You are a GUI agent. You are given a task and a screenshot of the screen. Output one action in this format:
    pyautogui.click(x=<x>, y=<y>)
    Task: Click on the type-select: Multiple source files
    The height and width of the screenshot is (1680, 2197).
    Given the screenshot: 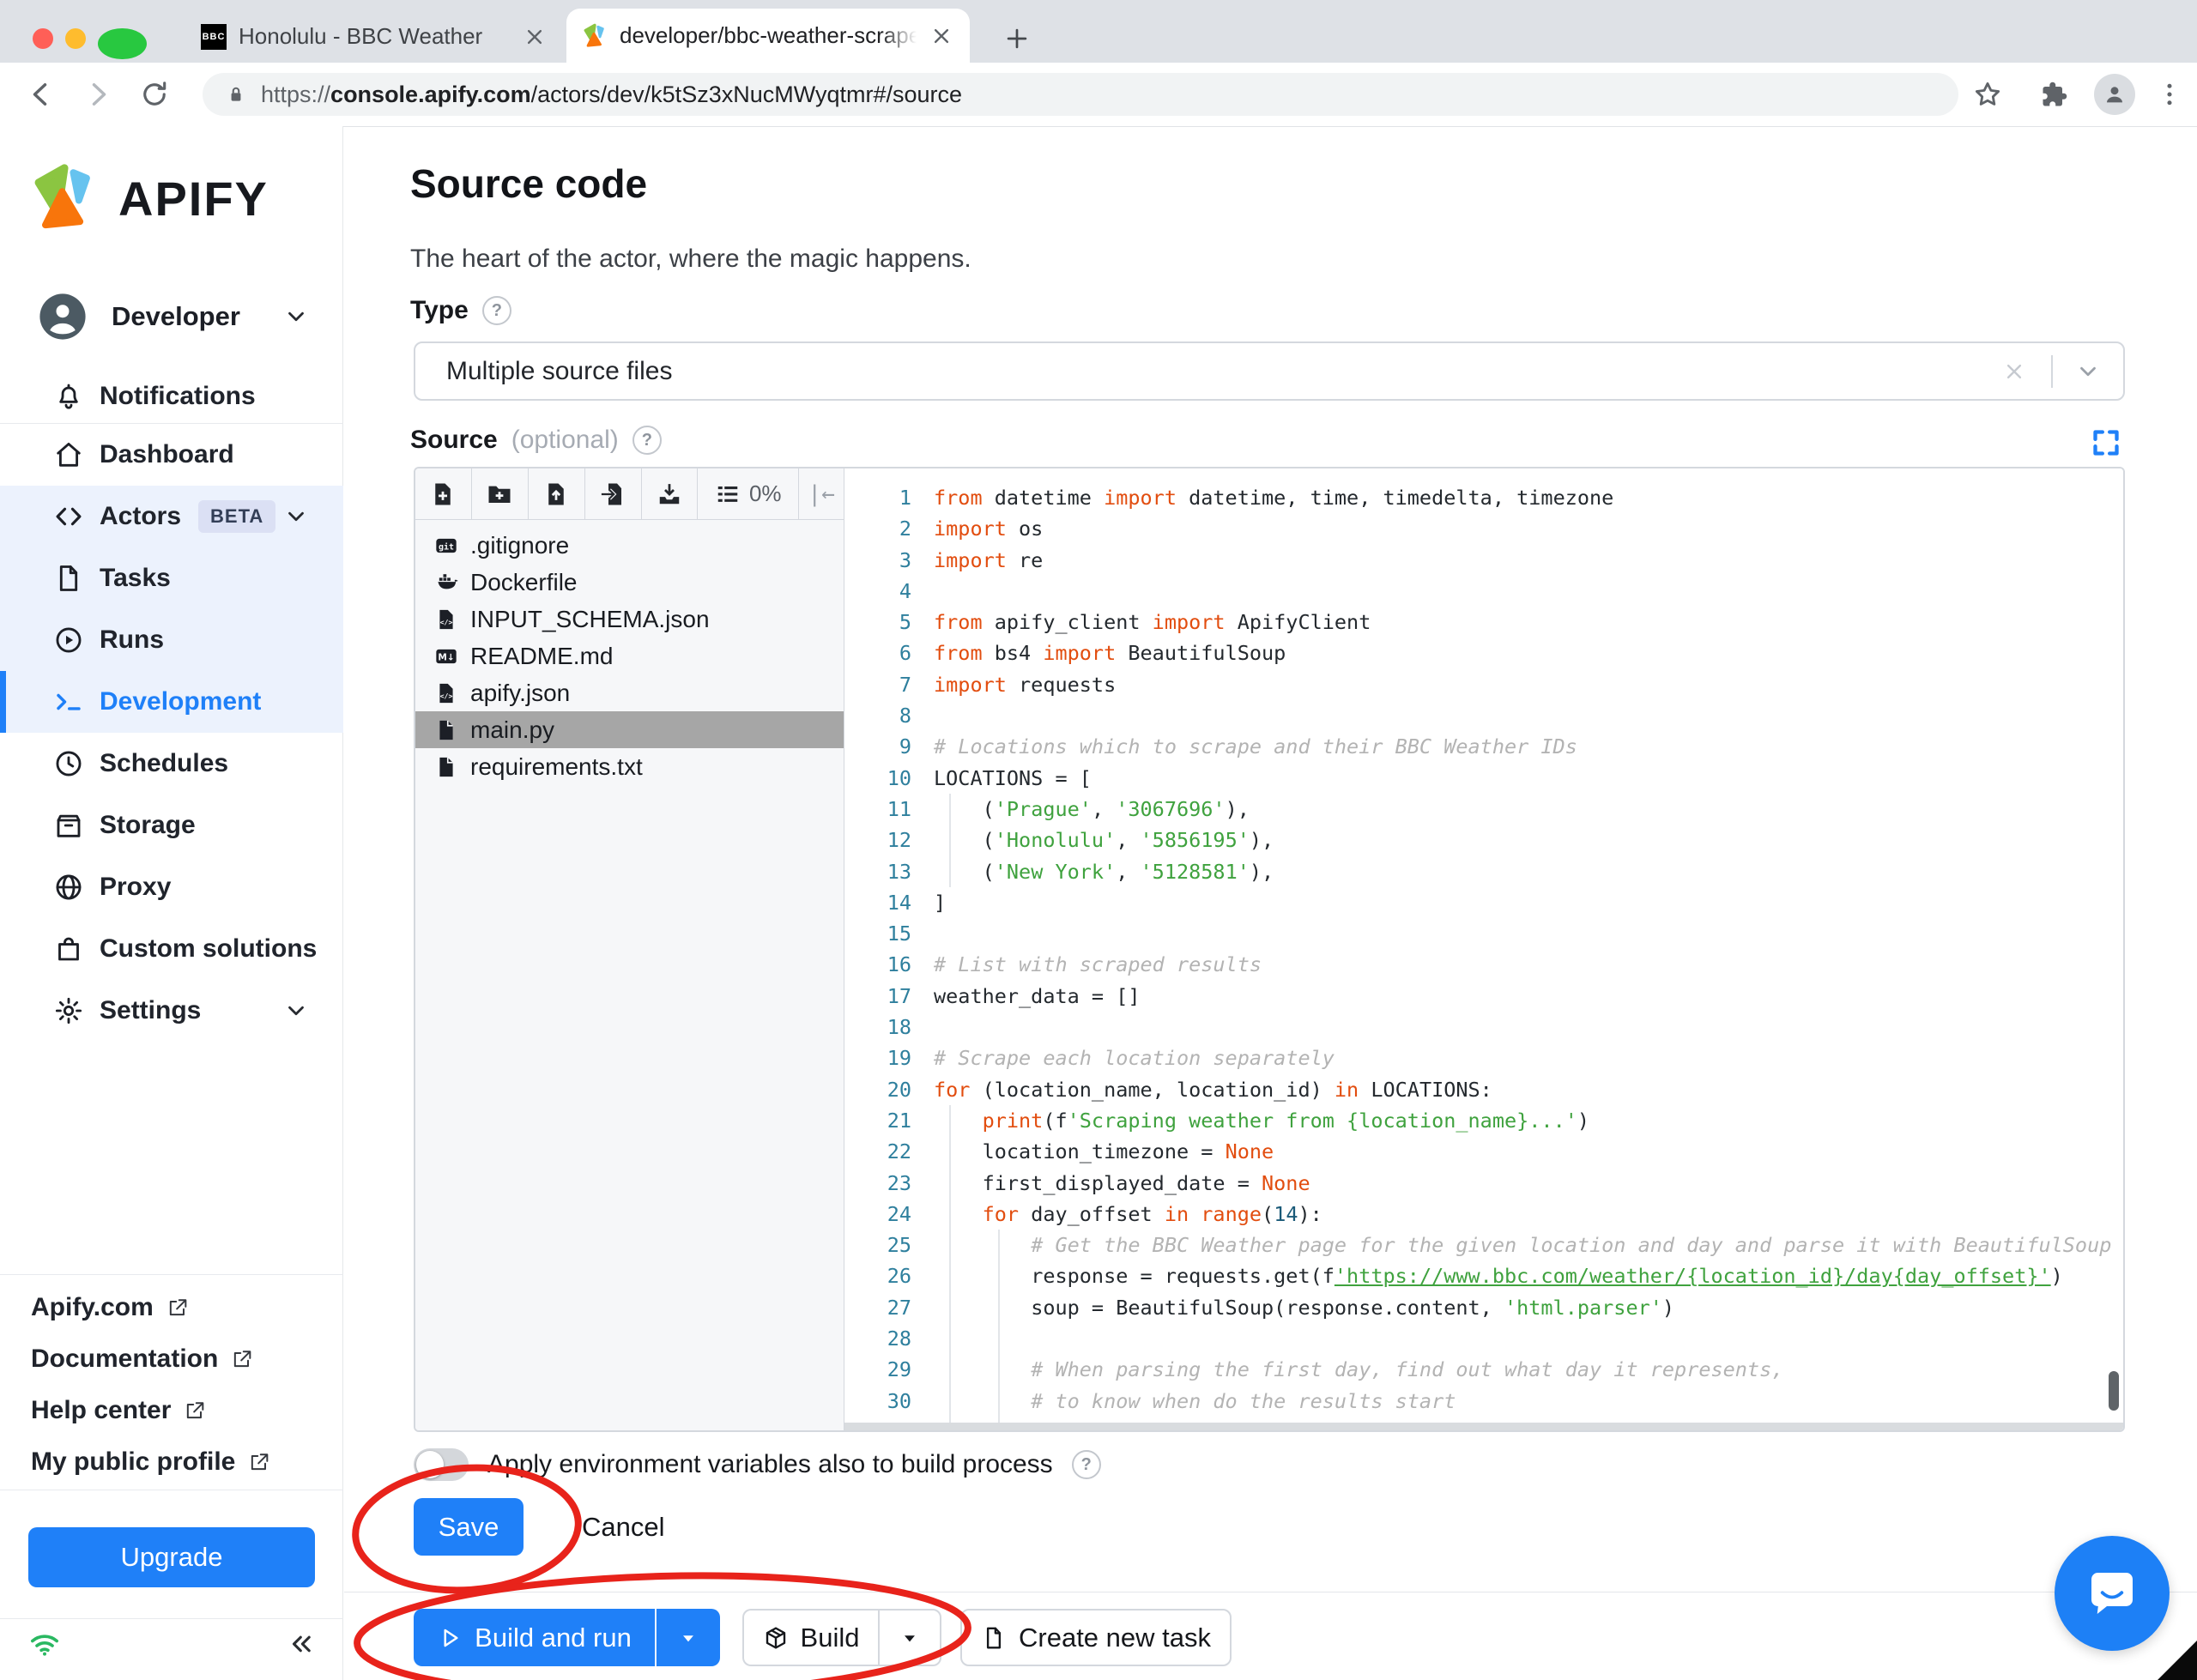 What is the action you would take?
    pyautogui.click(x=1269, y=371)
    